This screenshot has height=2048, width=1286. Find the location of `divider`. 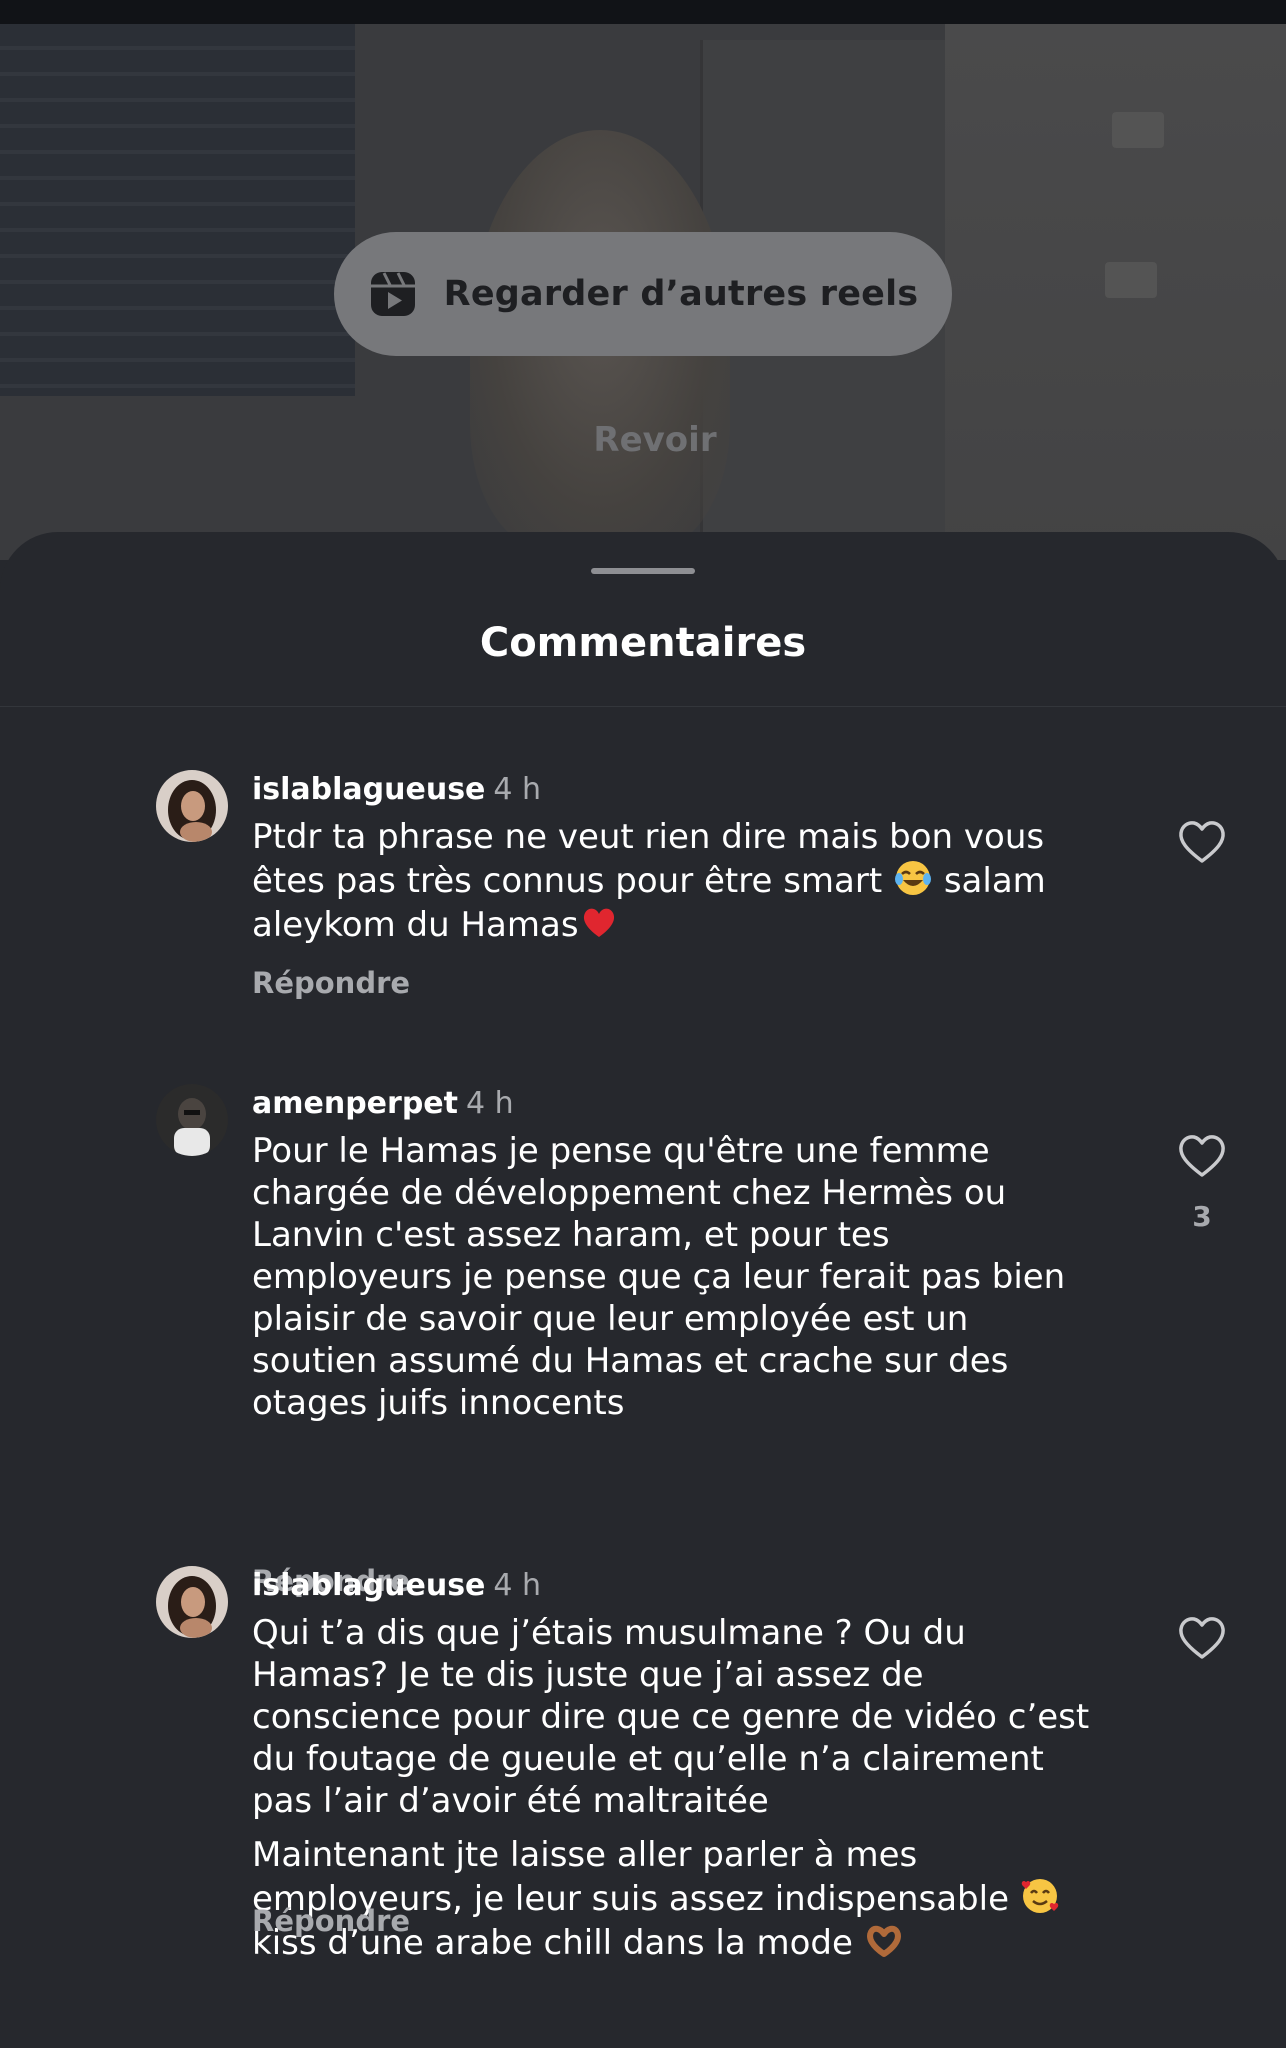

divider is located at coordinates (643, 706).